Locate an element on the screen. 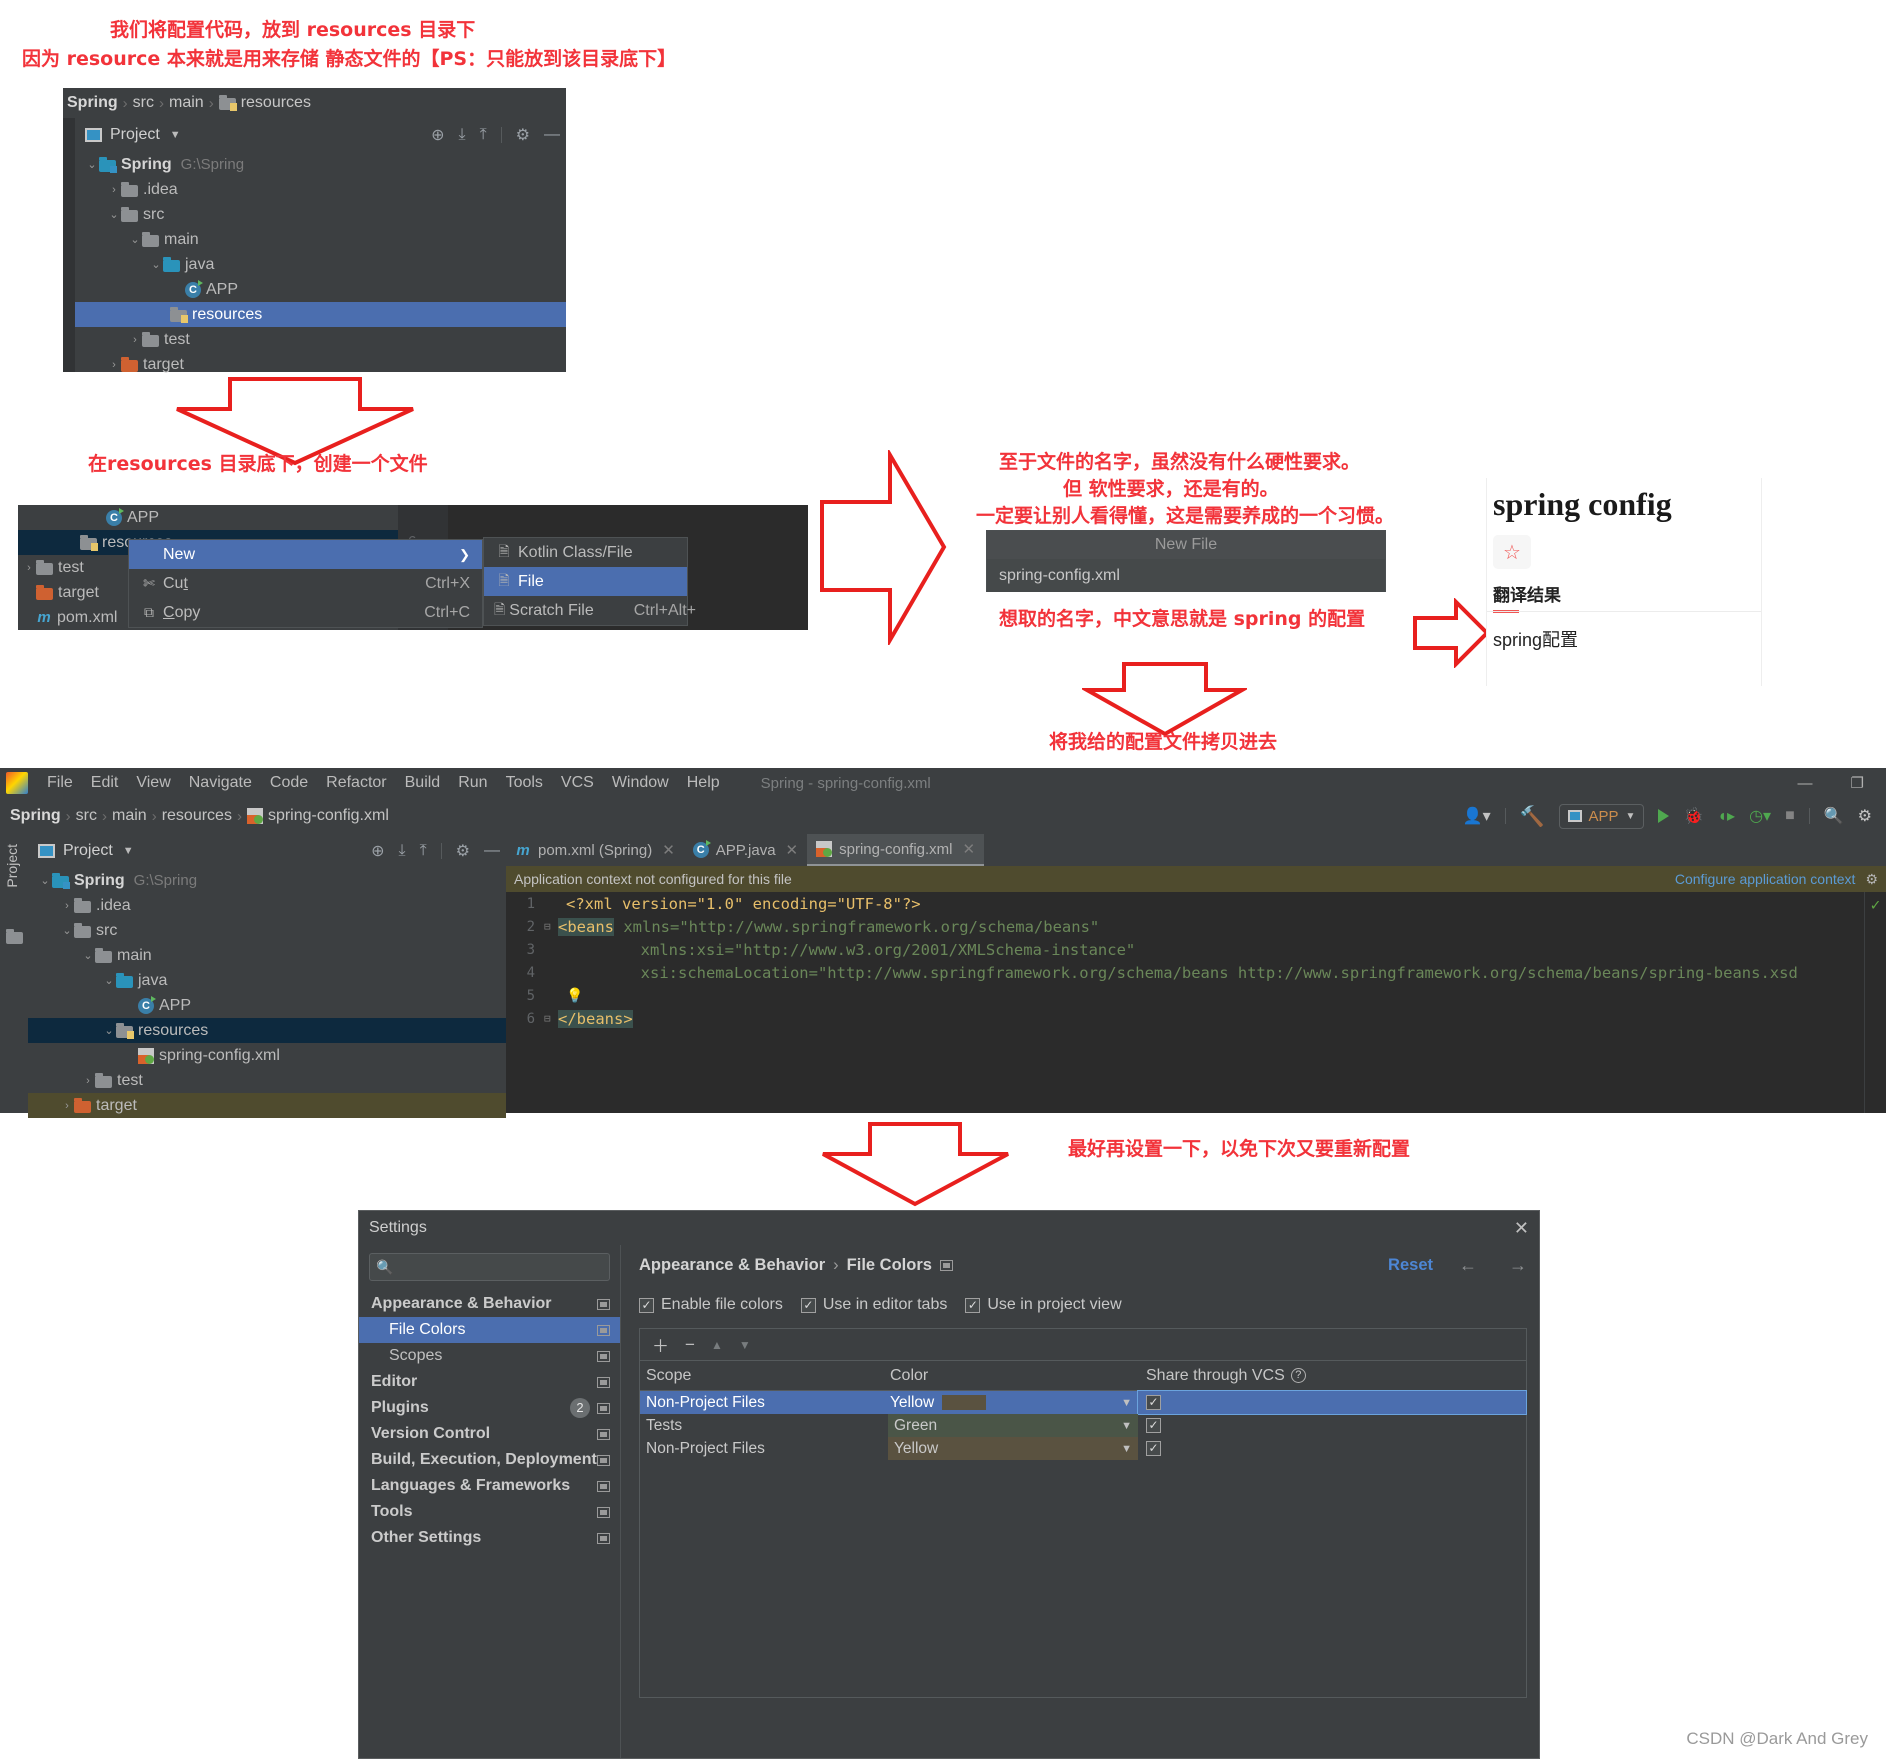 This screenshot has width=1886, height=1759. editor-scrollbar: ✓ is located at coordinates (1875, 1002).